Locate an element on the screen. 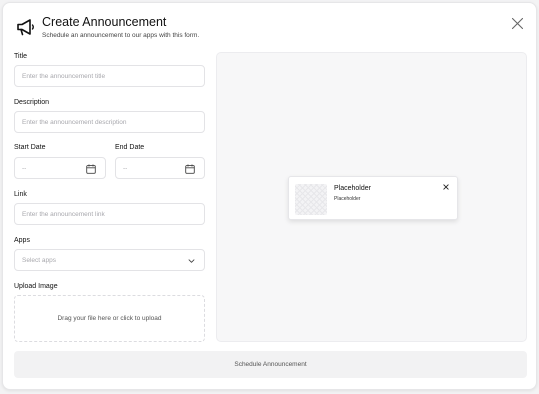 This screenshot has width=539, height=394. image-placeholder-thumbnail is located at coordinates (311, 199).